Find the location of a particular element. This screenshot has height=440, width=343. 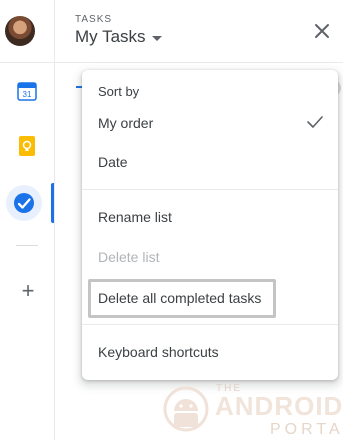

keyboard-shortcuts-item: Keyboard shortcuts is located at coordinates (210, 352).